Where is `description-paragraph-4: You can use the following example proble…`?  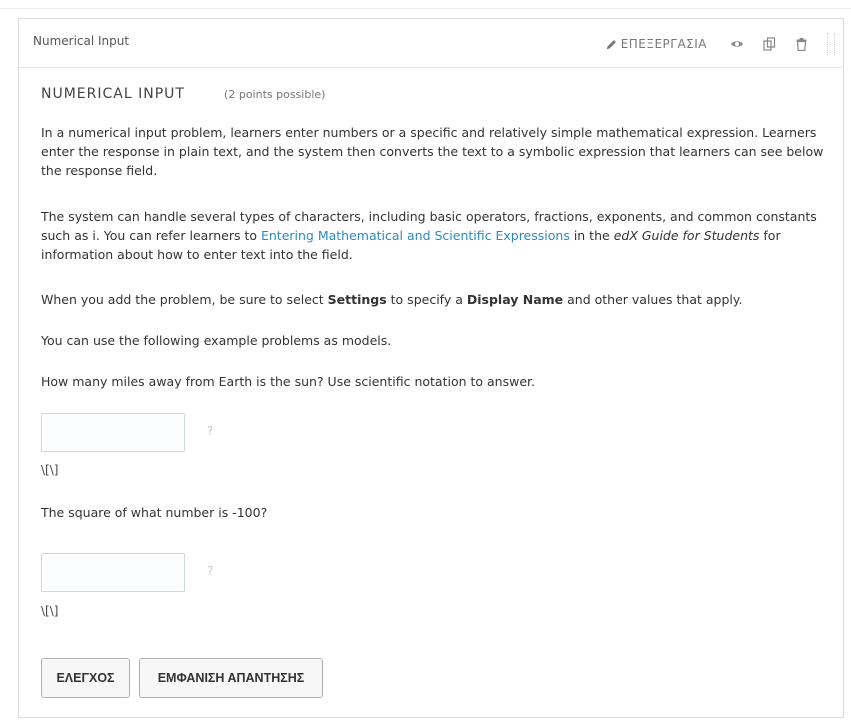
description-paragraph-4: You can use the following example proble… is located at coordinates (216, 340).